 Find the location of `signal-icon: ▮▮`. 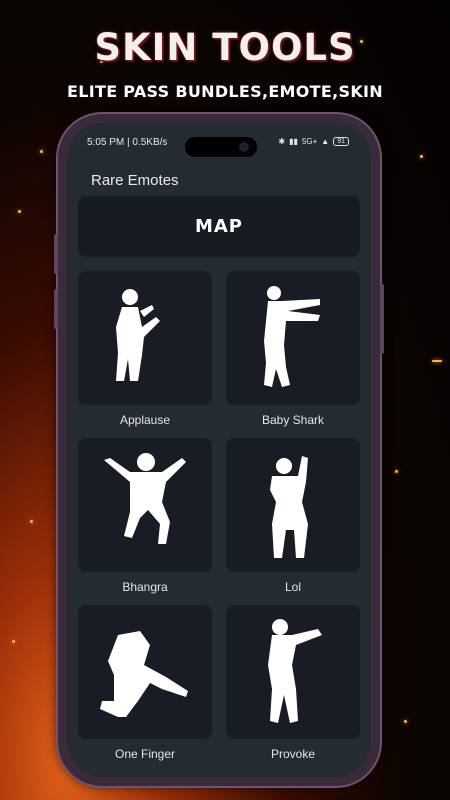

signal-icon: ▮▮ is located at coordinates (293, 141).